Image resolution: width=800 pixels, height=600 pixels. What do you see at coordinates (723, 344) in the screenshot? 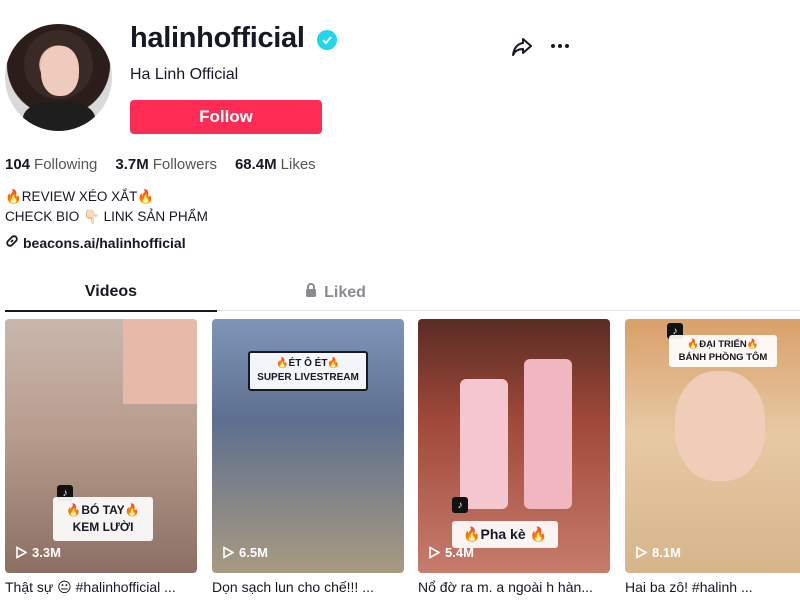
I see `video-overlay-top: 🔥ĐẠI TRIỂN🔥` at bounding box center [723, 344].